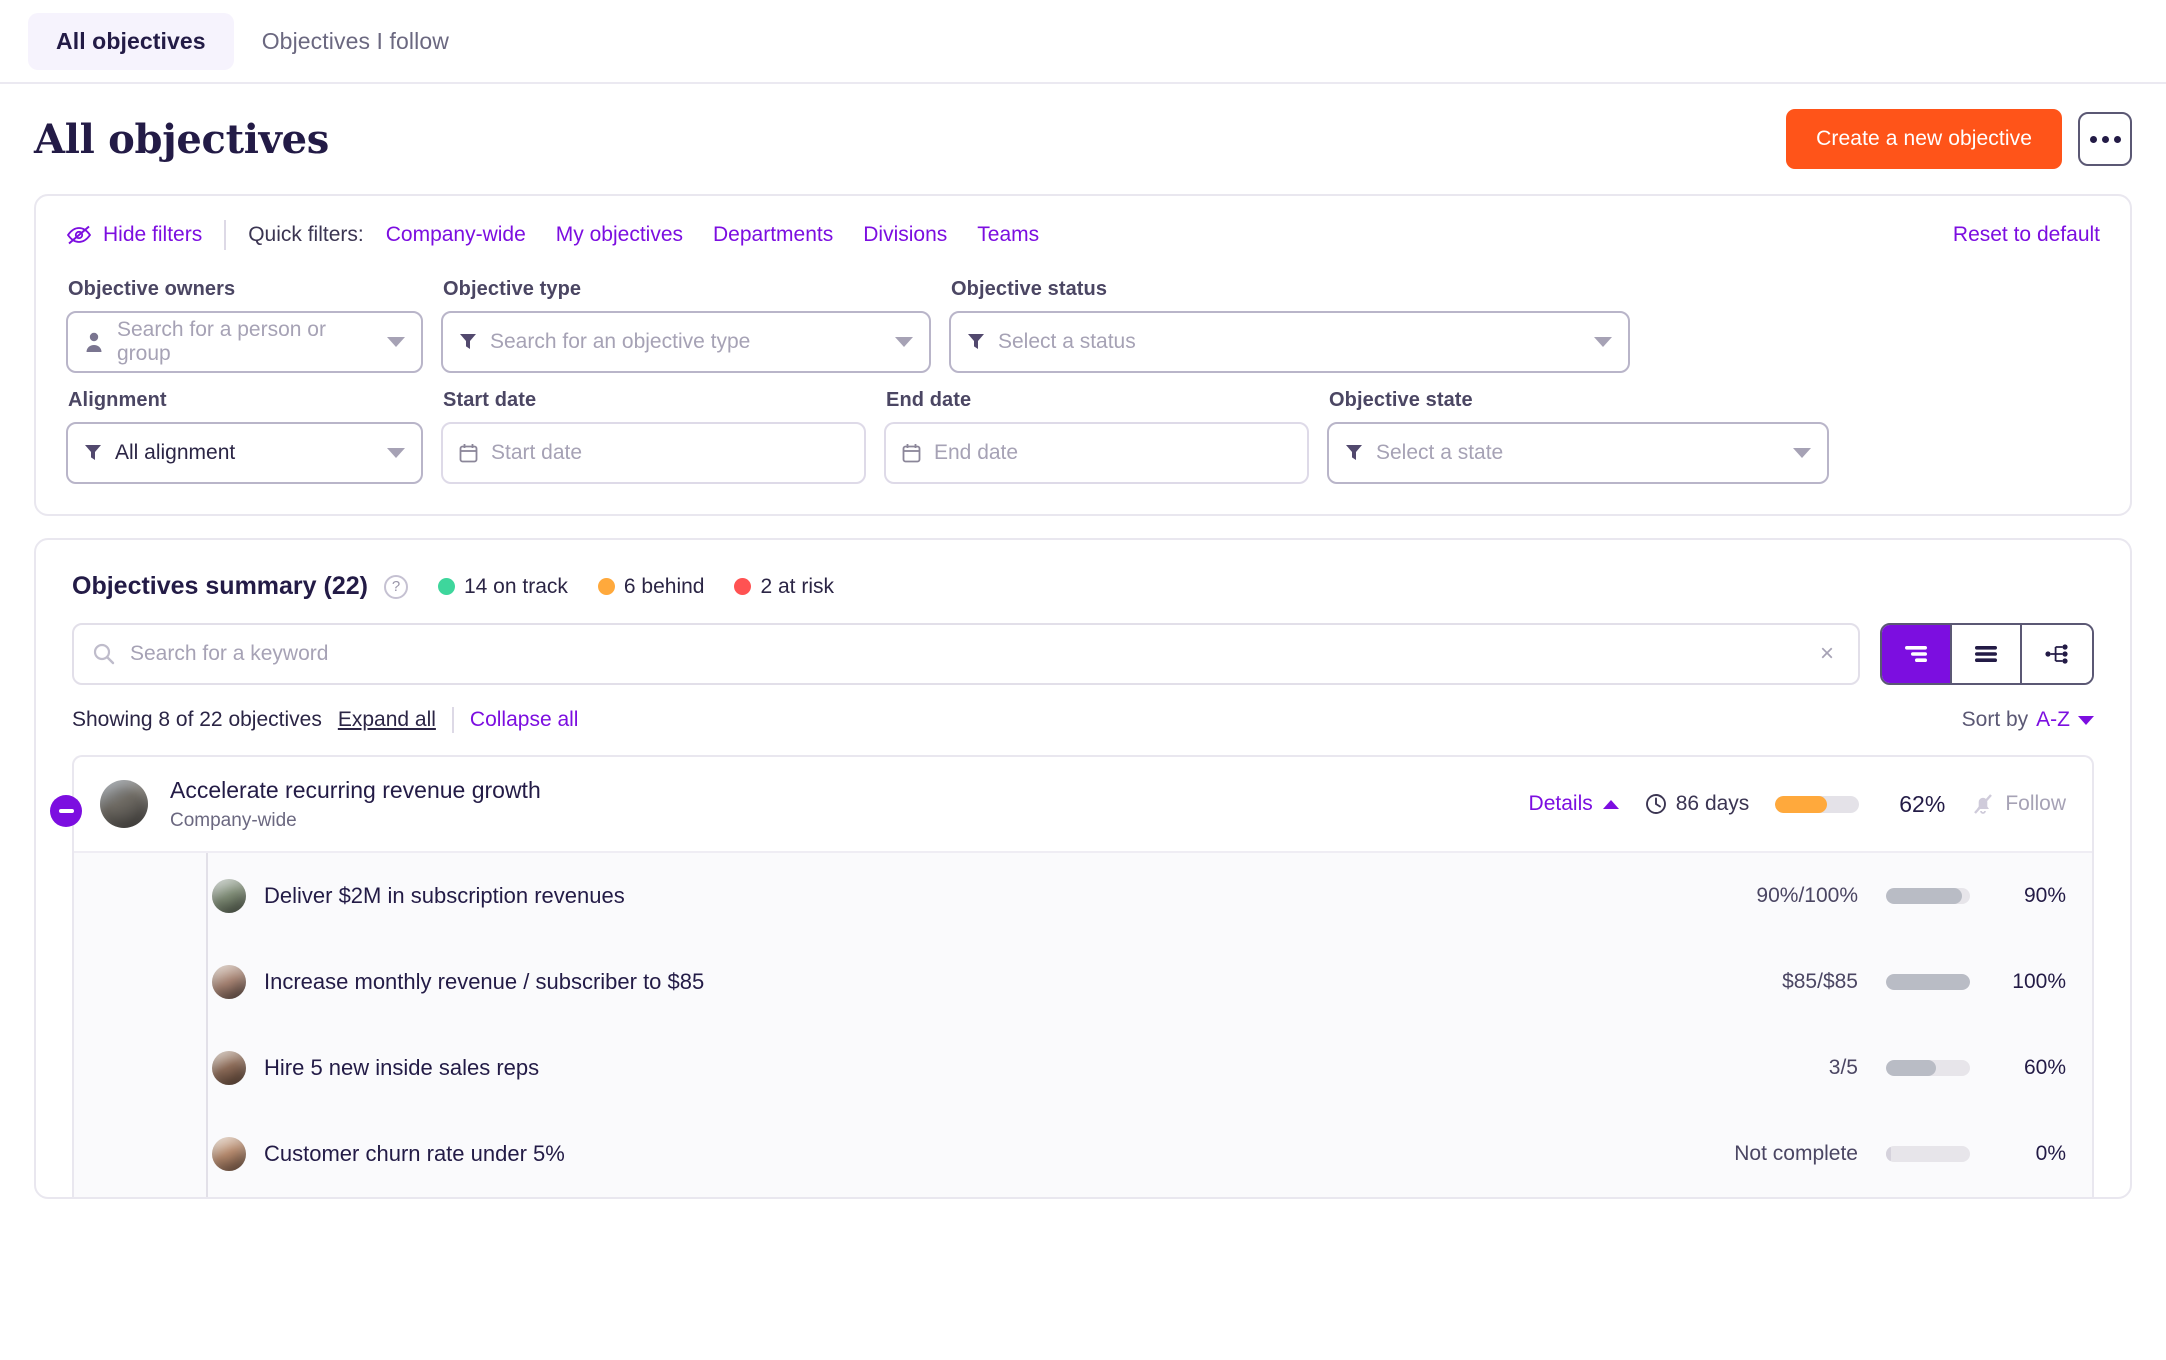 The height and width of the screenshot is (1360, 2166). I want to click on create-new-objective-button: Create a new objective, so click(1924, 139).